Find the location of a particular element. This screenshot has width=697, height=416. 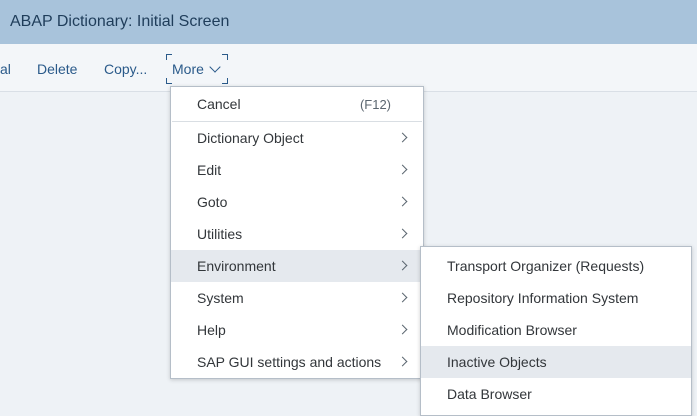

toolbar: al Delete Copy... More is located at coordinates (348, 68).